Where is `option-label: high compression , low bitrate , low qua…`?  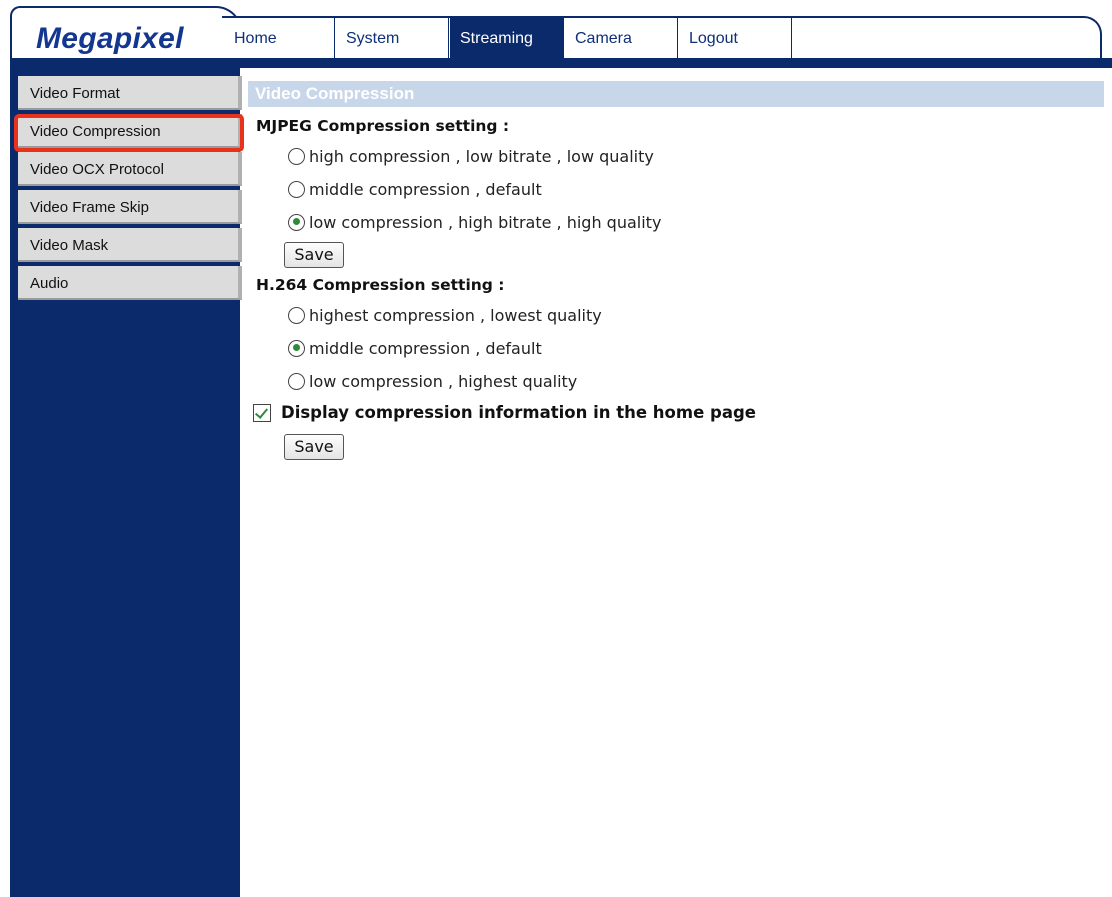 option-label: high compression , low bitrate , low qua… is located at coordinates (481, 156).